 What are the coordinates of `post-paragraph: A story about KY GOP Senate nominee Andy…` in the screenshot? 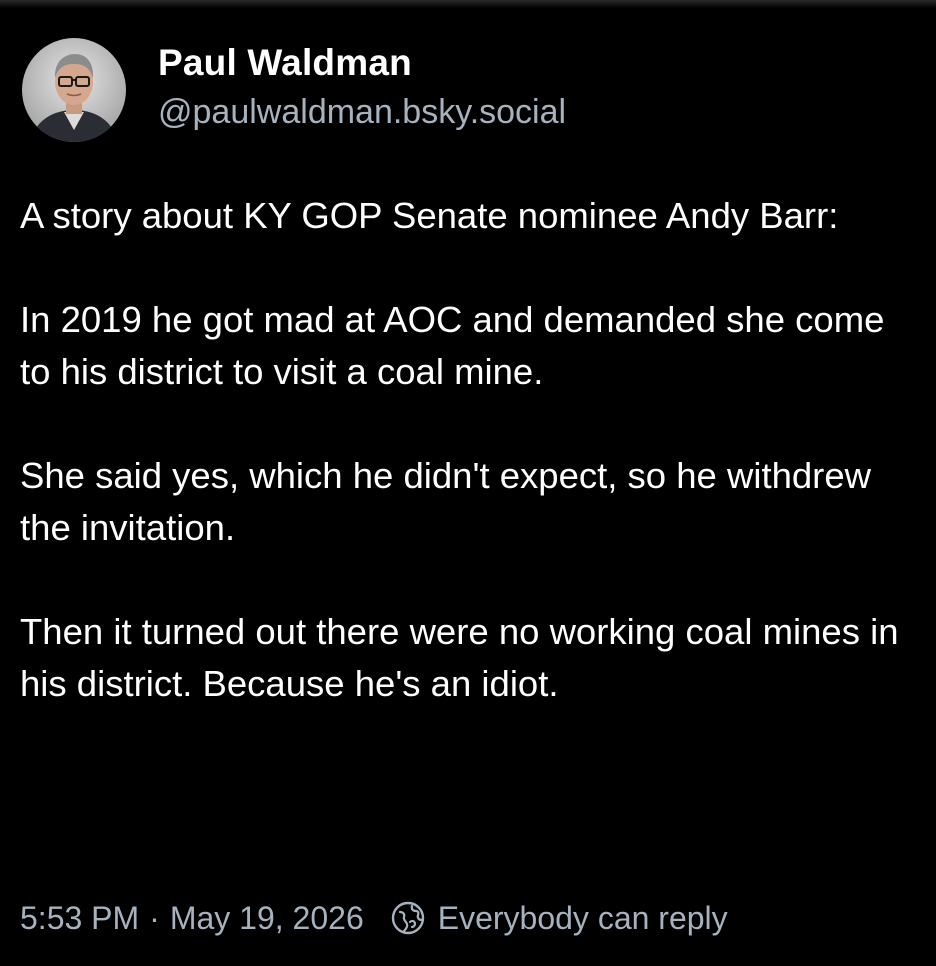 It's located at (429, 215).